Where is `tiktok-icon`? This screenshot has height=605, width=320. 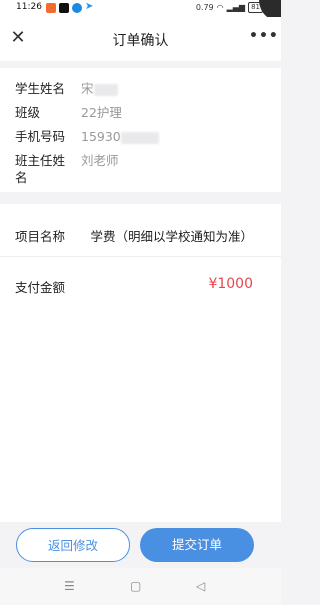
tiktok-icon is located at coordinates (64, 8).